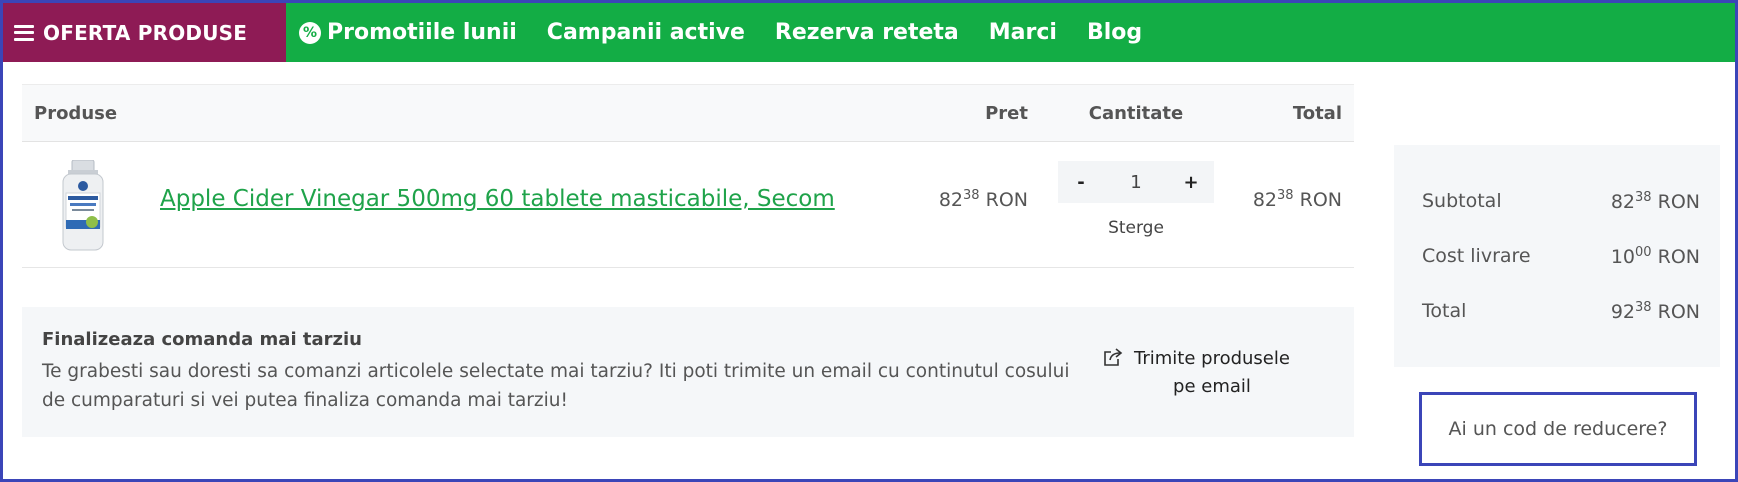  Describe the element at coordinates (1081, 182) in the screenshot. I see `decrease-quantity-button: -` at that location.